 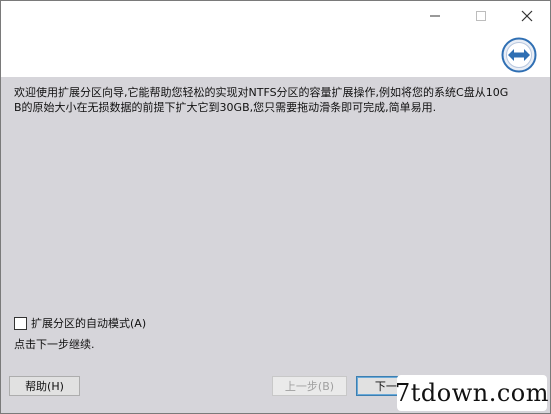 I want to click on title-bar, so click(x=275, y=16).